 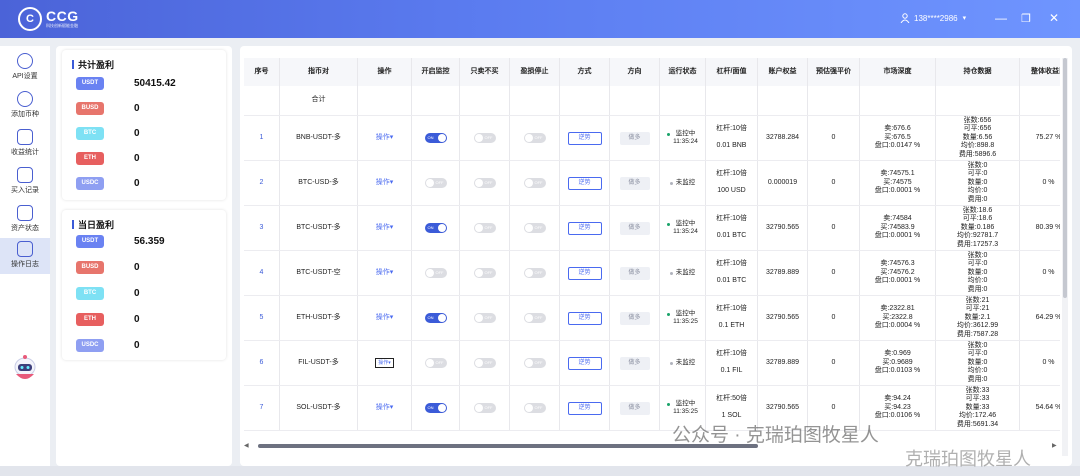 I want to click on liquidation-price: 0, so click(x=833, y=407).